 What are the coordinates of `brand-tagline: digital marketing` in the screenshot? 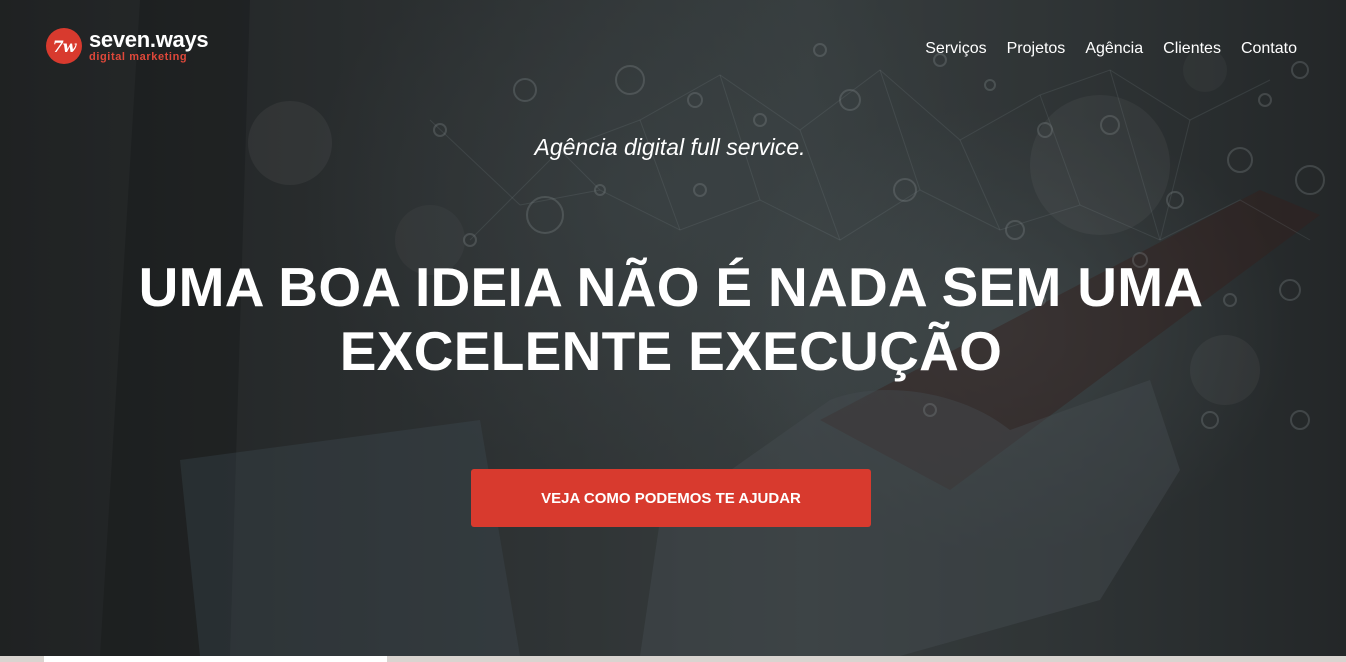 It's located at (138, 57).